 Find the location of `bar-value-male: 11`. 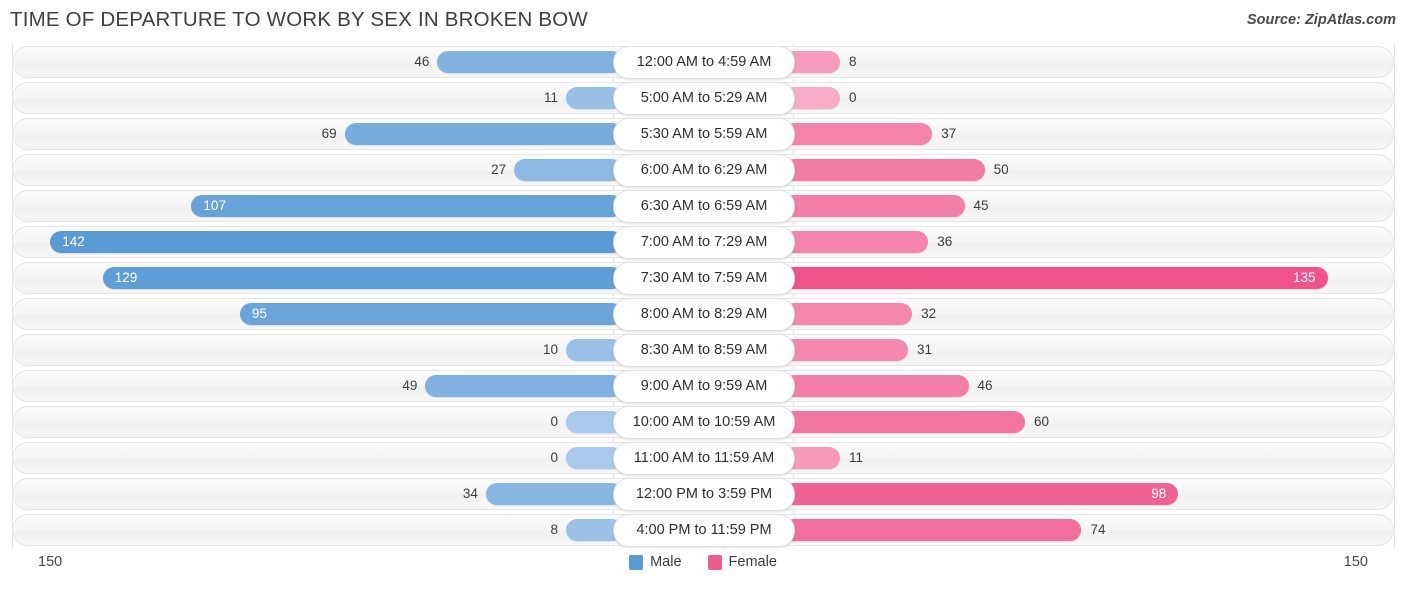

bar-value-male: 11 is located at coordinates (550, 97).